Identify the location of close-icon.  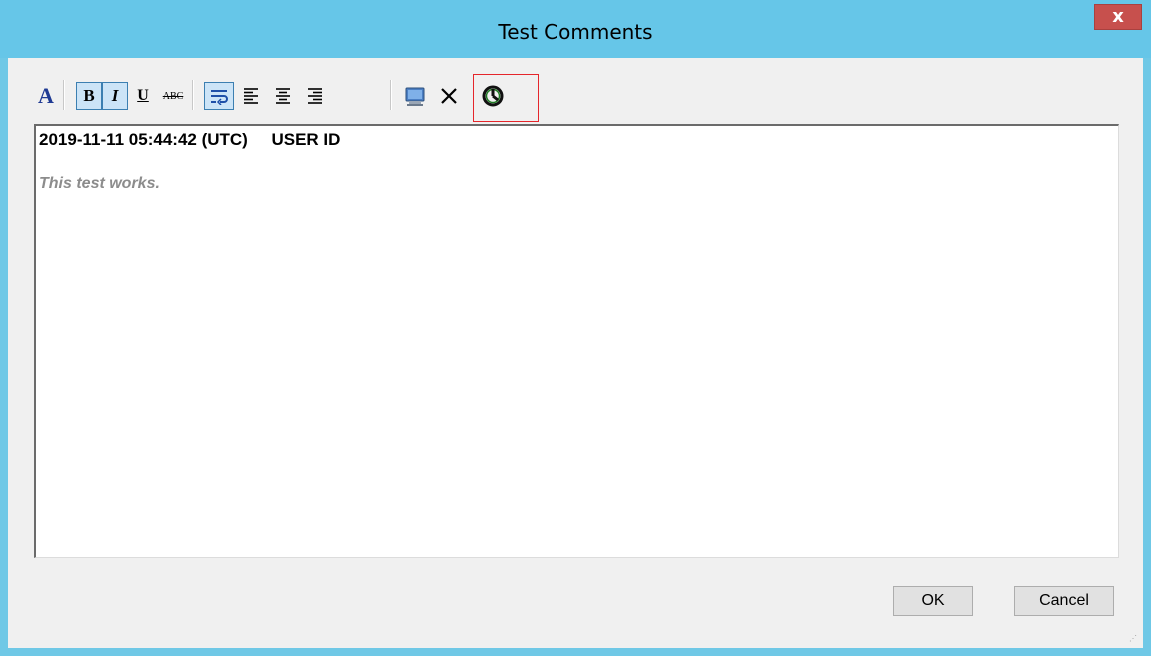
(449, 96).